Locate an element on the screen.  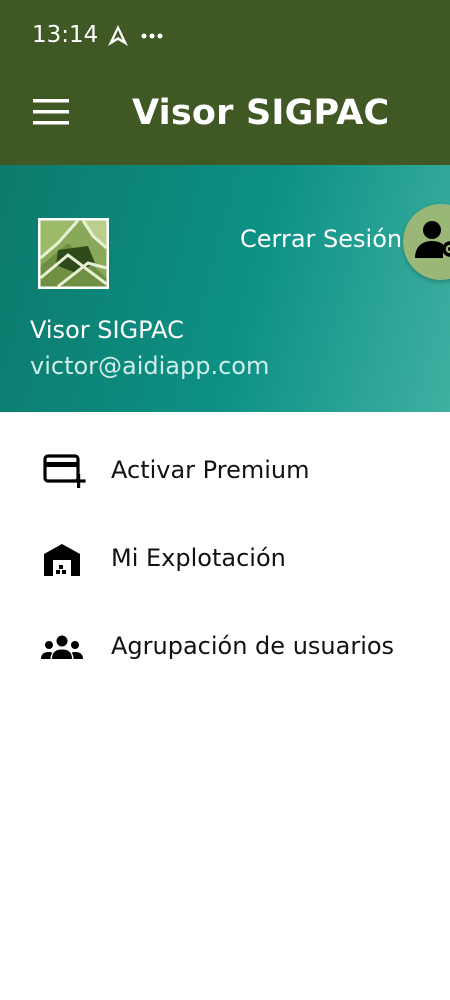
credit-card-add-icon is located at coordinates (64, 472).